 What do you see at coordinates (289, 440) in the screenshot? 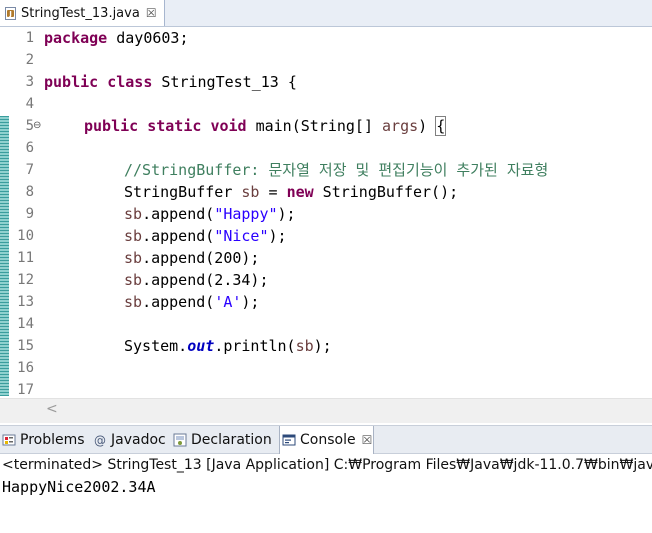
I see `console-icon` at bounding box center [289, 440].